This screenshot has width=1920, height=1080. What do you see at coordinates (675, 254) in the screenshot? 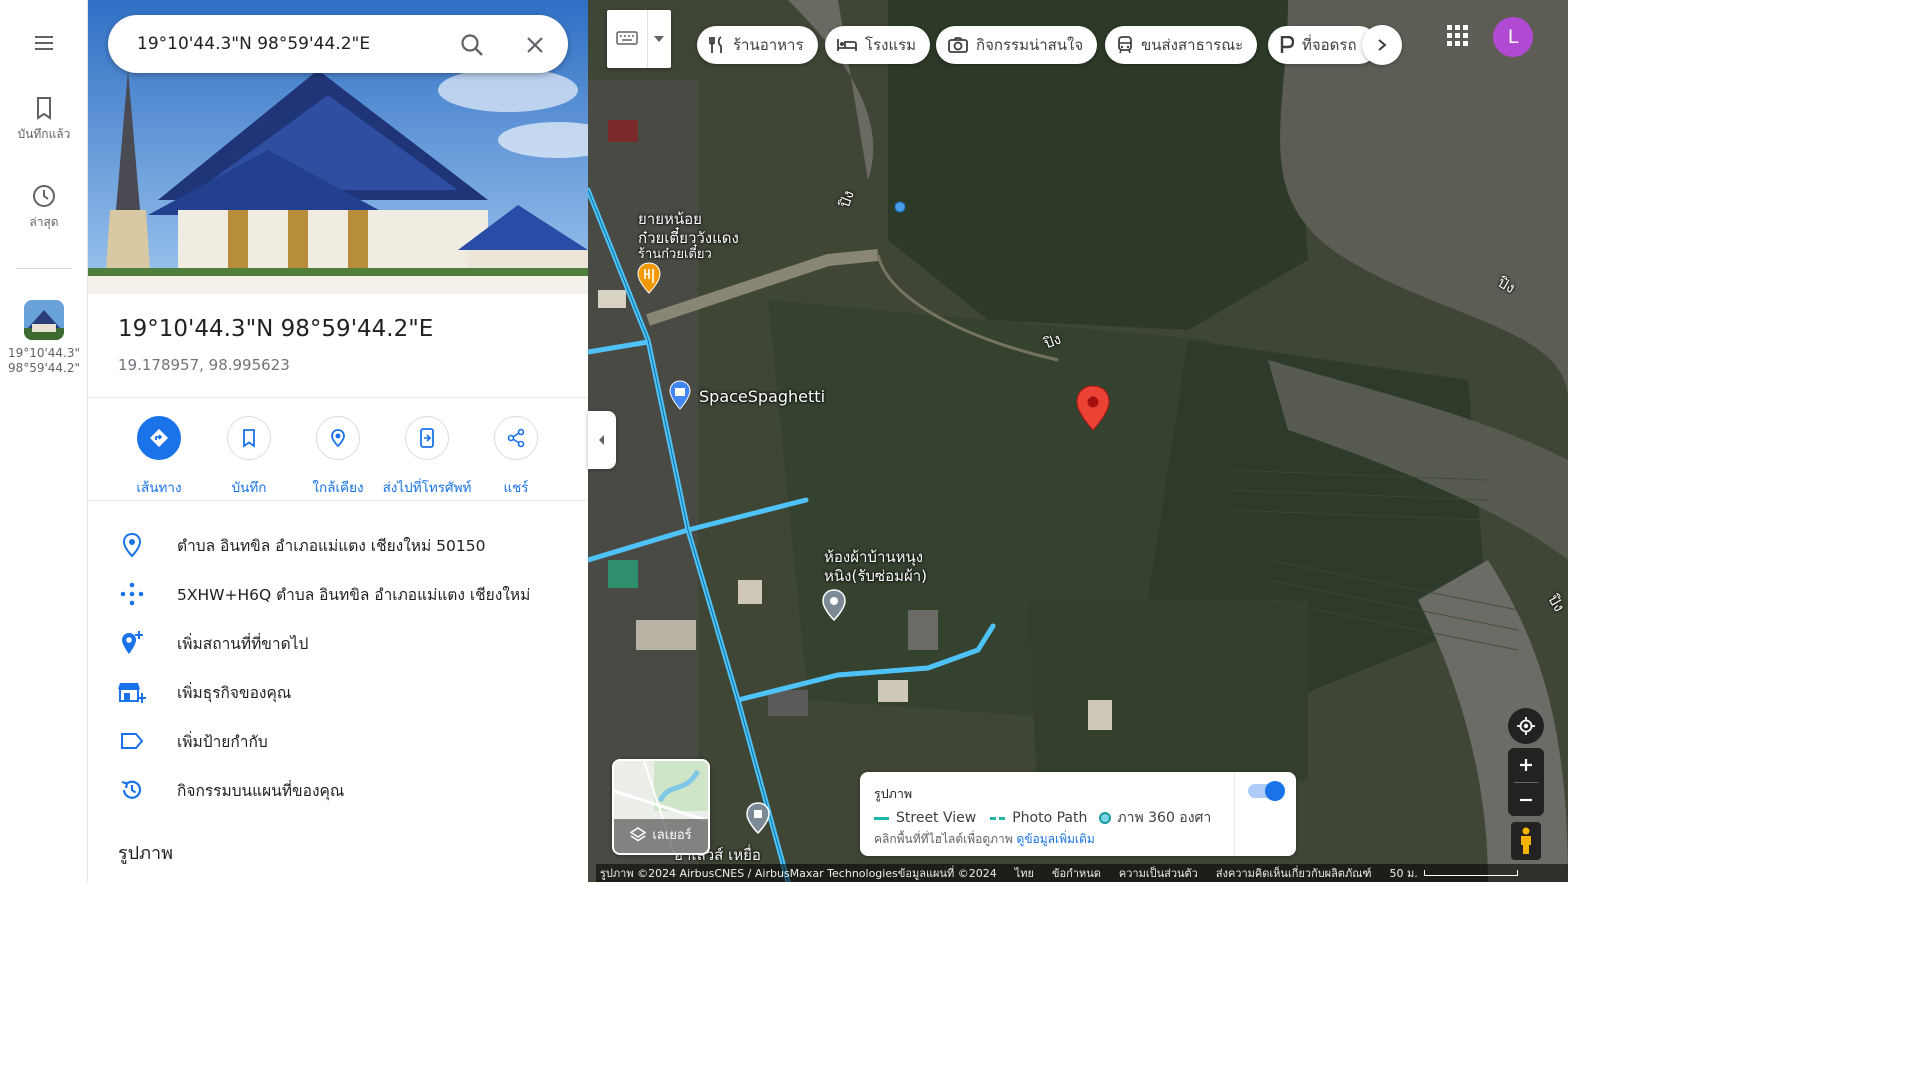
I see `map-label-restaurant-type: ร้านก๋วยเตี๋ยว` at bounding box center [675, 254].